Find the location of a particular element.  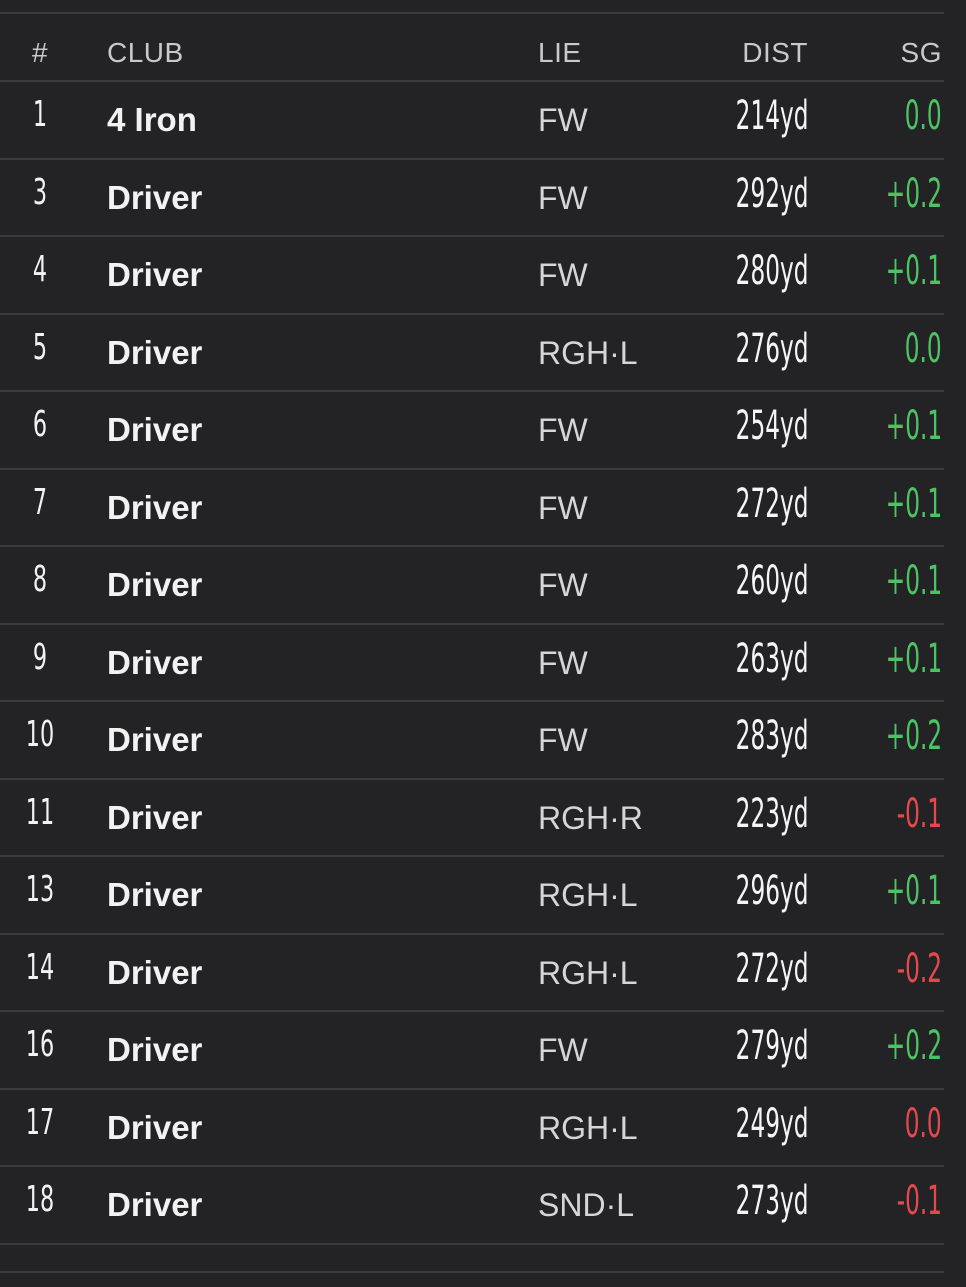

distance-value: 296yd is located at coordinates (771, 891).